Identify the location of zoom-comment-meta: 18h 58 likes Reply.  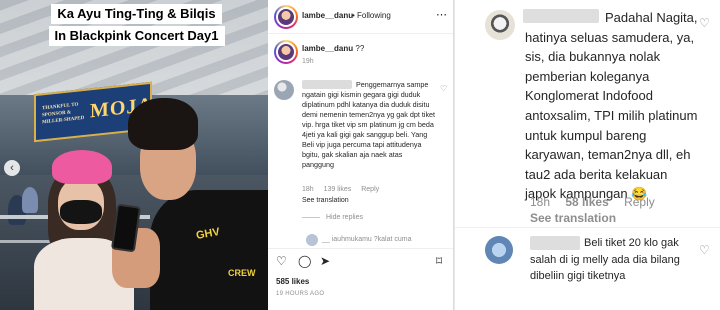
(598, 202).